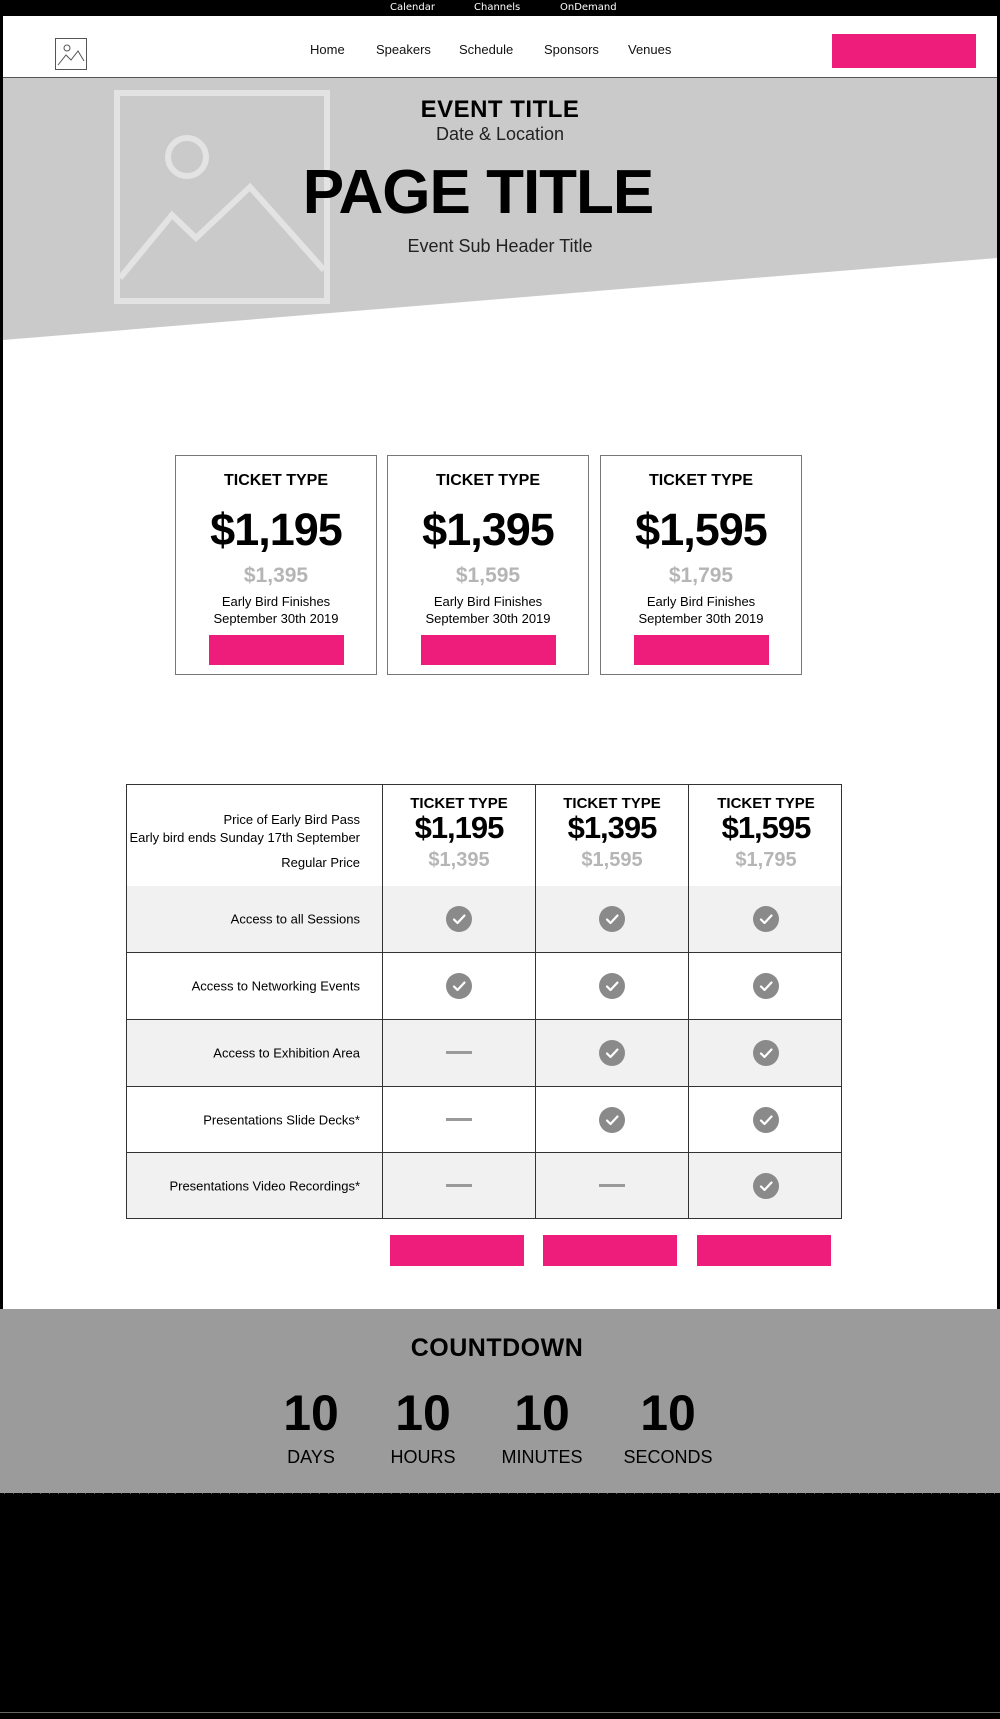  Describe the element at coordinates (459, 827) in the screenshot. I see `column-price: $1,195` at that location.